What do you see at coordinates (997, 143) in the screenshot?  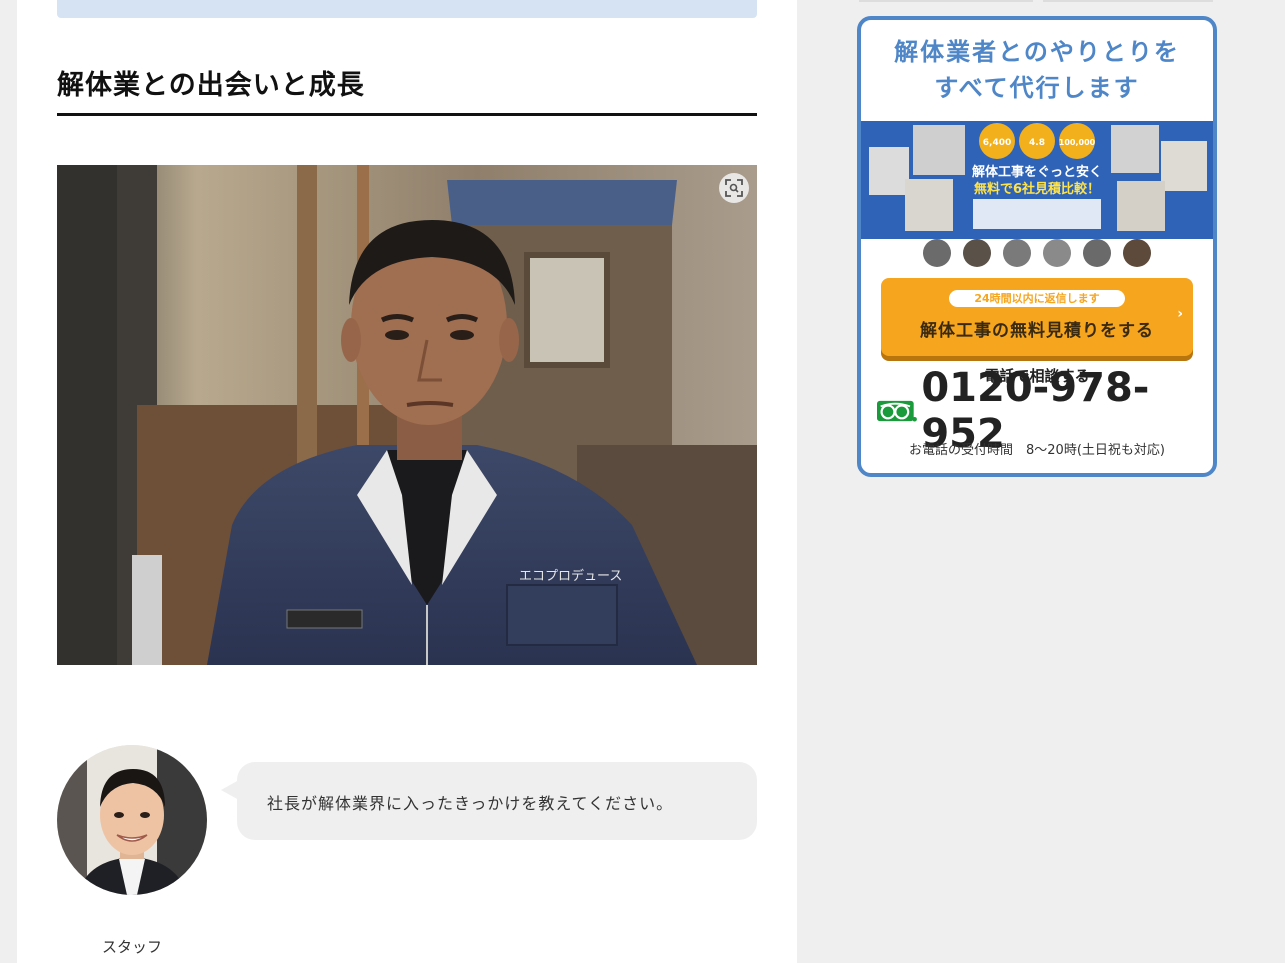 I see `banner-badge-1: 6,400` at bounding box center [997, 143].